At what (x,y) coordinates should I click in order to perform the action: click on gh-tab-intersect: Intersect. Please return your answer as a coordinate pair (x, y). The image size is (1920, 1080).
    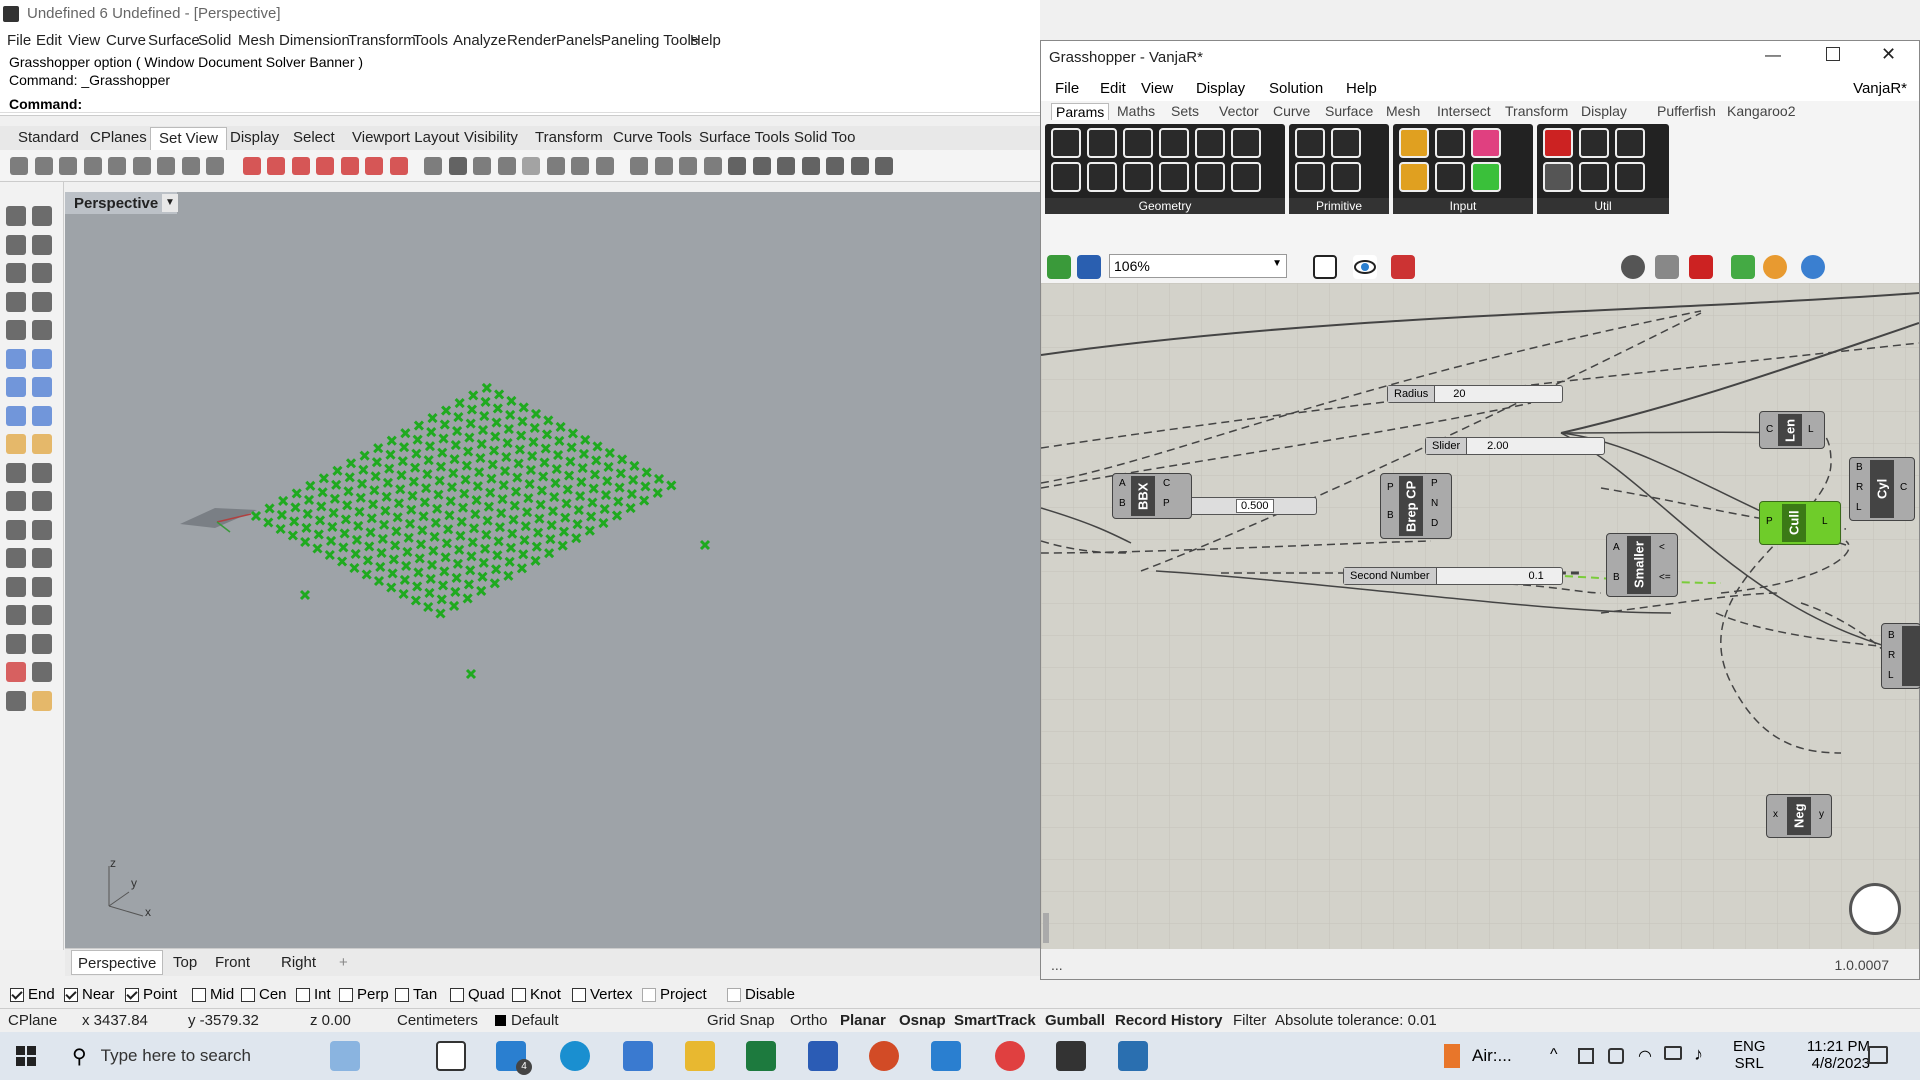
    Looking at the image, I should click on (1464, 111).